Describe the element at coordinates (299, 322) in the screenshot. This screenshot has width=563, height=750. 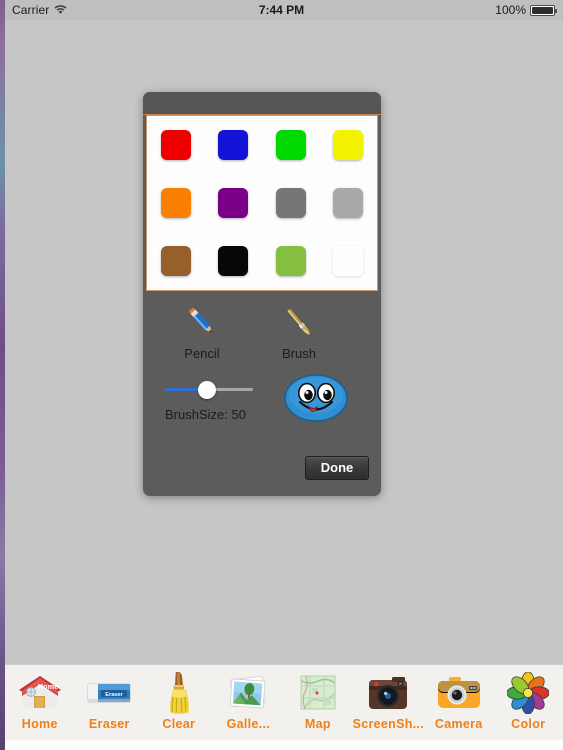
I see `brush-icon` at that location.